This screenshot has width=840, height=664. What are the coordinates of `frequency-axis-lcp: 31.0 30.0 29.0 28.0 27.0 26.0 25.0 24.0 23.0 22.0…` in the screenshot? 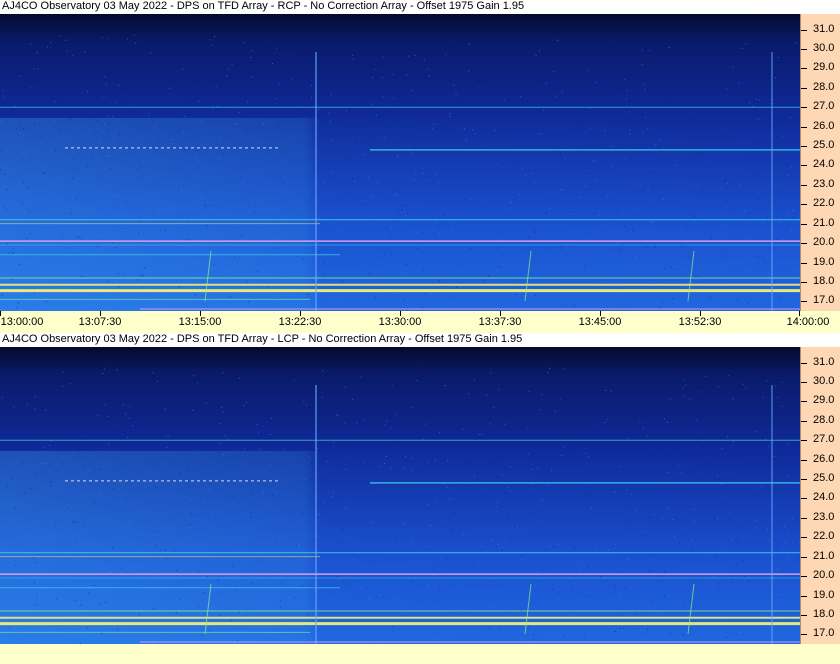 It's located at (820, 495).